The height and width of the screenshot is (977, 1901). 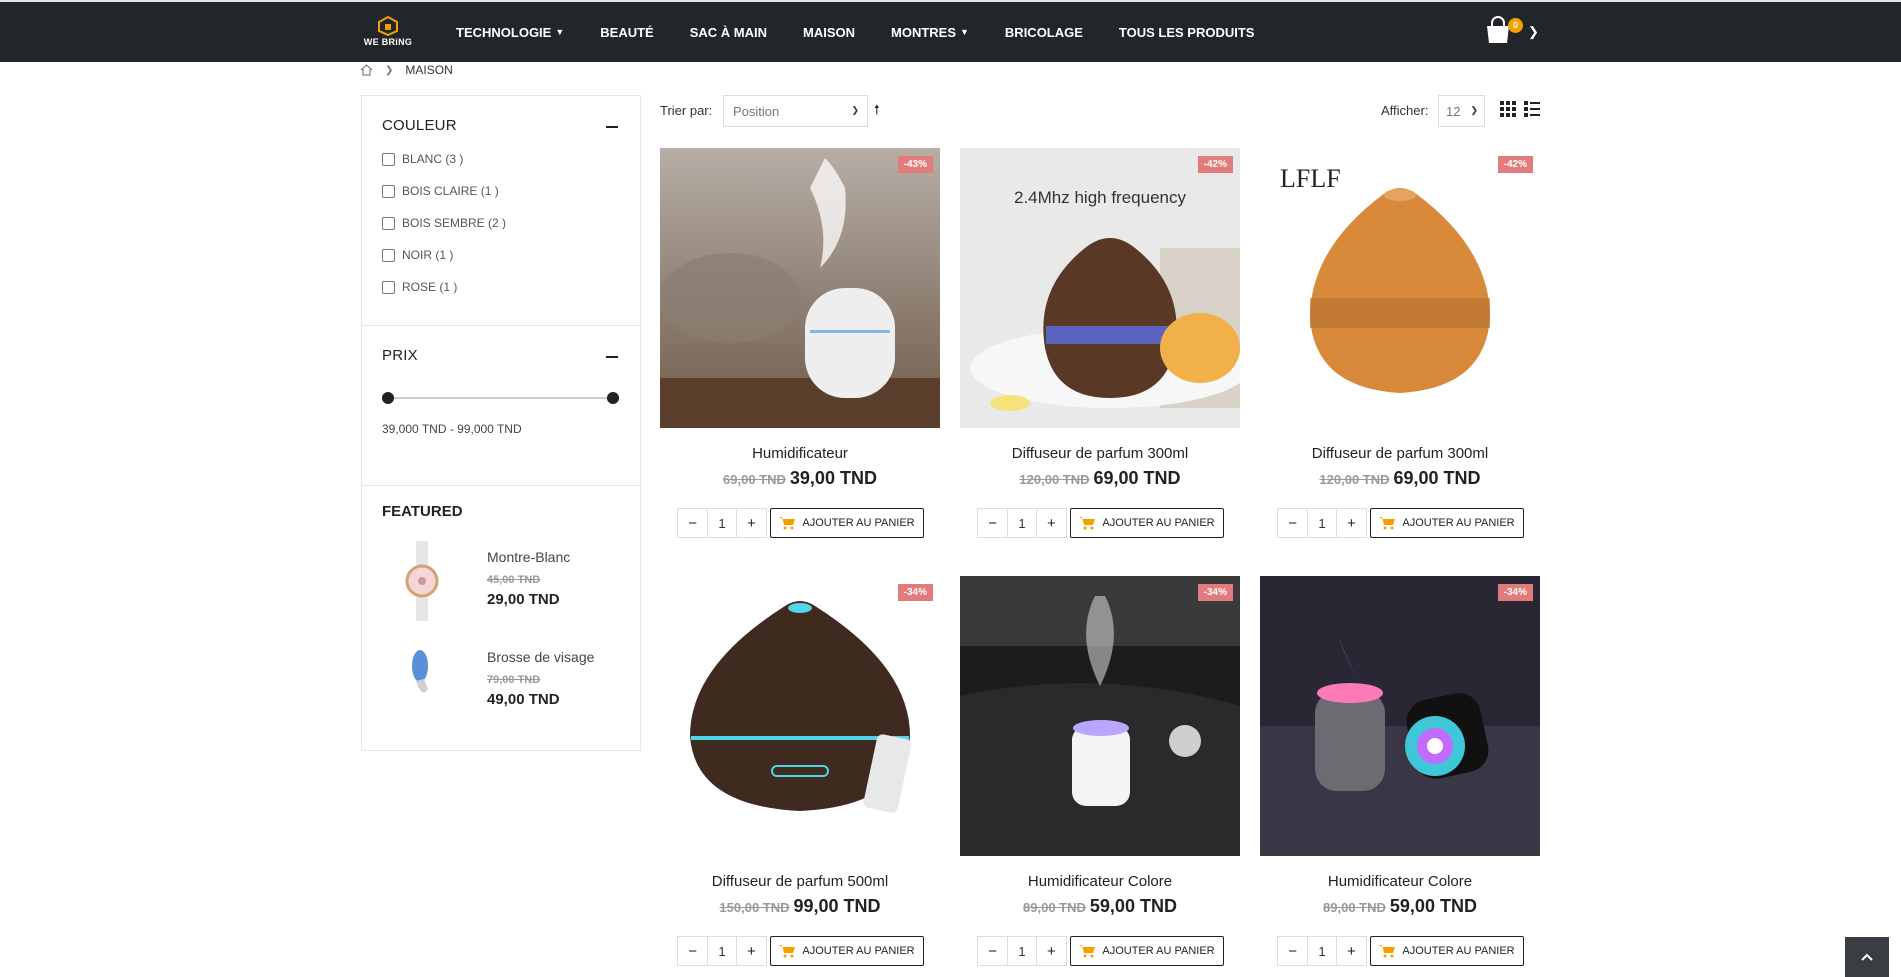 What do you see at coordinates (528, 557) in the screenshot?
I see `featured-item-name: Montre-Blanc` at bounding box center [528, 557].